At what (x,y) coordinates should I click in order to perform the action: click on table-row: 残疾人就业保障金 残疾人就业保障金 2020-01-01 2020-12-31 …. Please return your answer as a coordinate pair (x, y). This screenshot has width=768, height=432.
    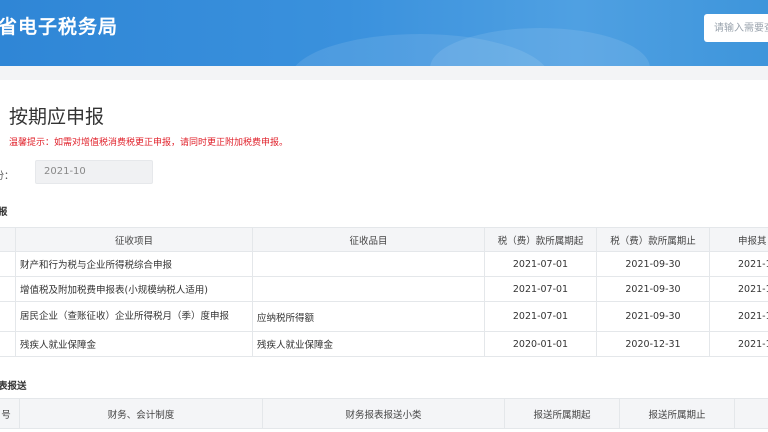
    Looking at the image, I should click on (384, 344).